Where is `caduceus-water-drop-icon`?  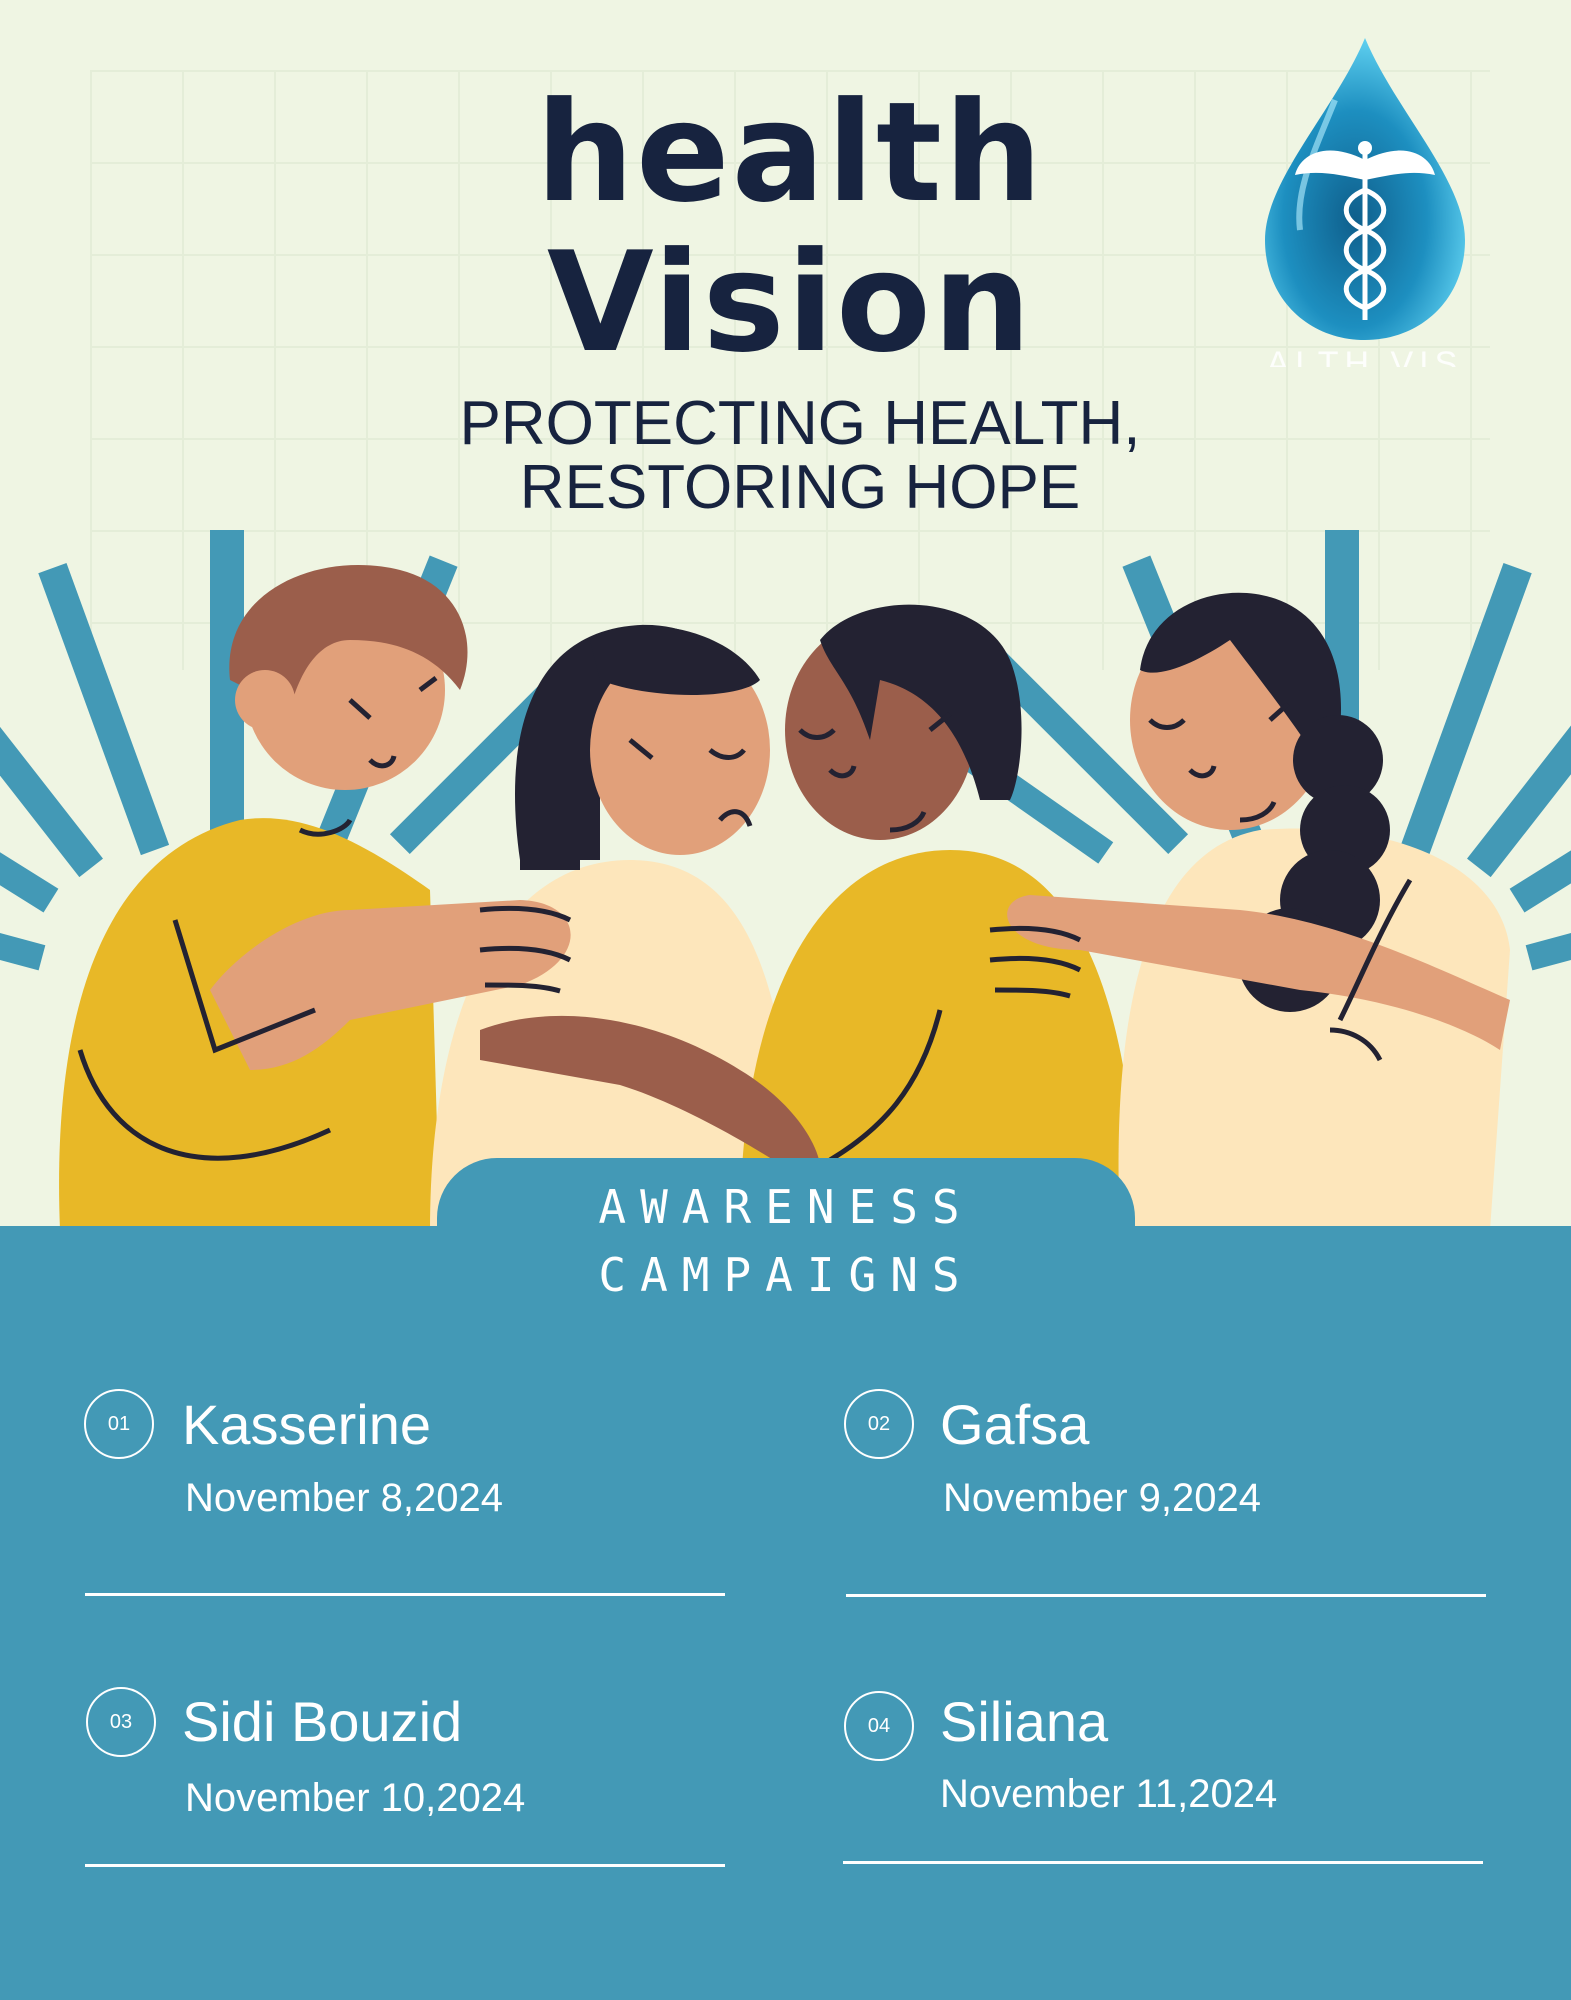
caduceus-water-drop-icon is located at coordinates (1365, 189).